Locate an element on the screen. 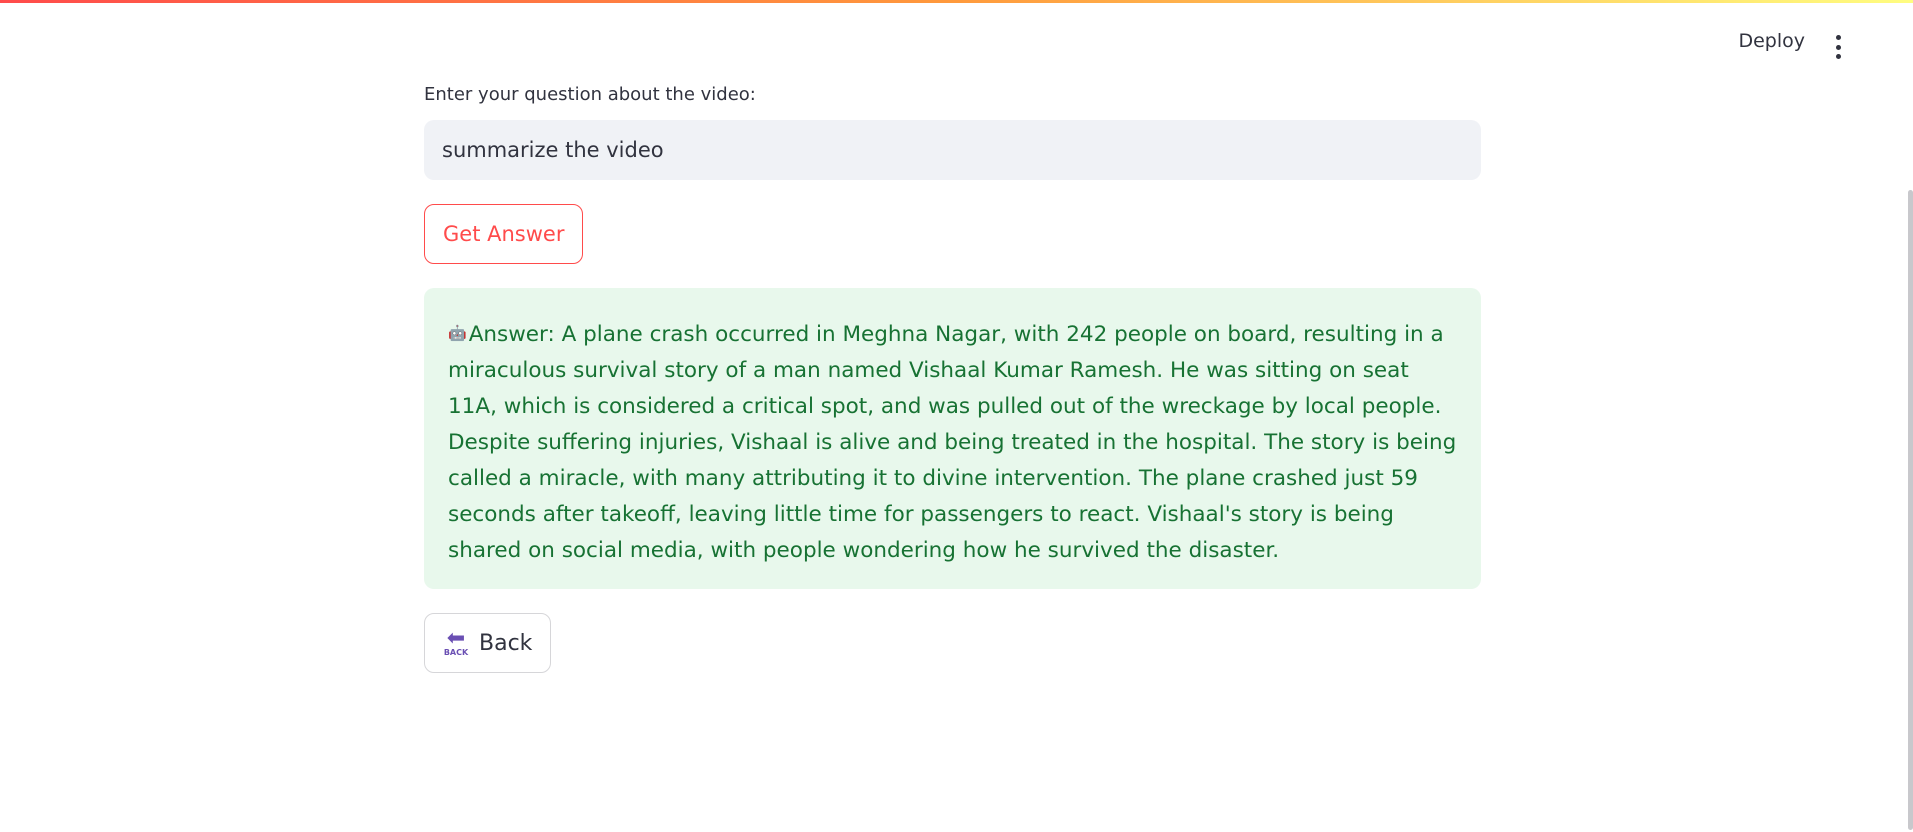 The image size is (1913, 832). page-scrollbar is located at coordinates (1910, 510).